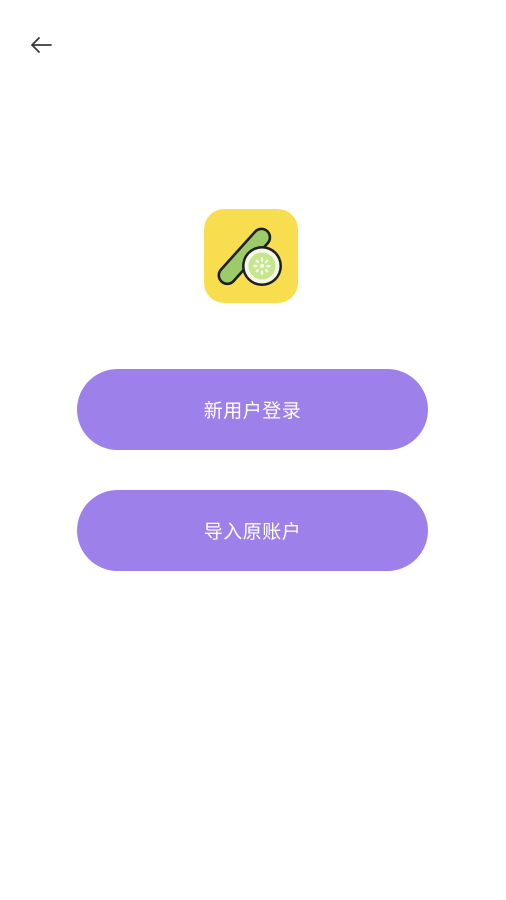  I want to click on app-logo, so click(251, 256).